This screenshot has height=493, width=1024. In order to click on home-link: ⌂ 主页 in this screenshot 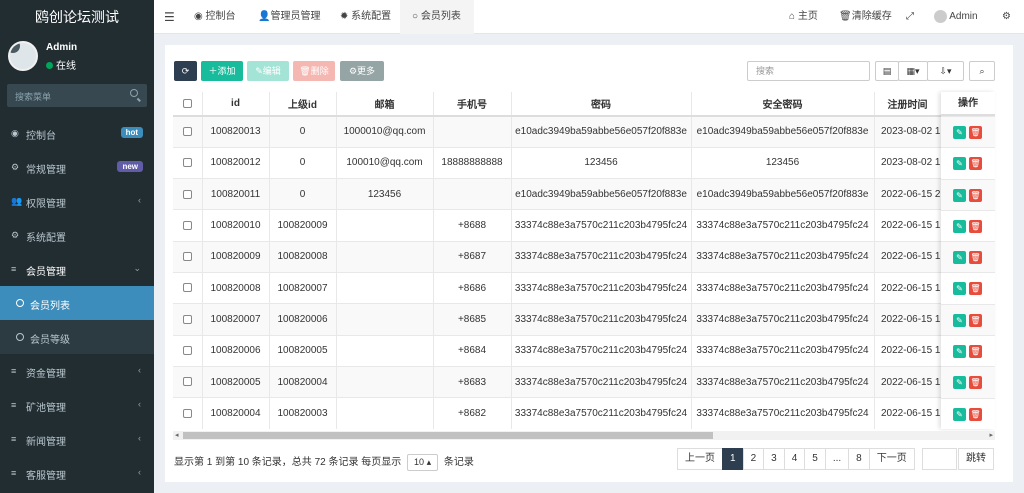, I will do `click(803, 17)`.